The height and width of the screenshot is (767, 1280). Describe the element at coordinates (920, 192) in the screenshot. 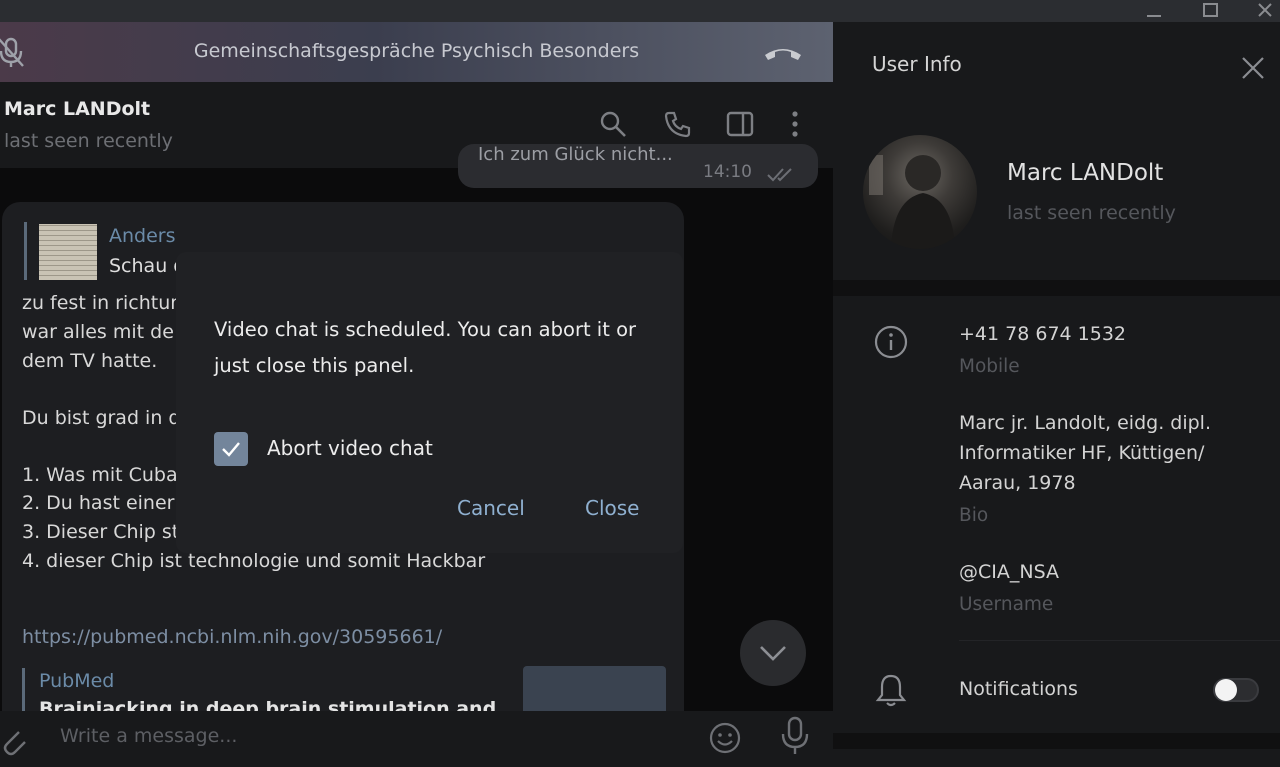

I see `avatar` at that location.